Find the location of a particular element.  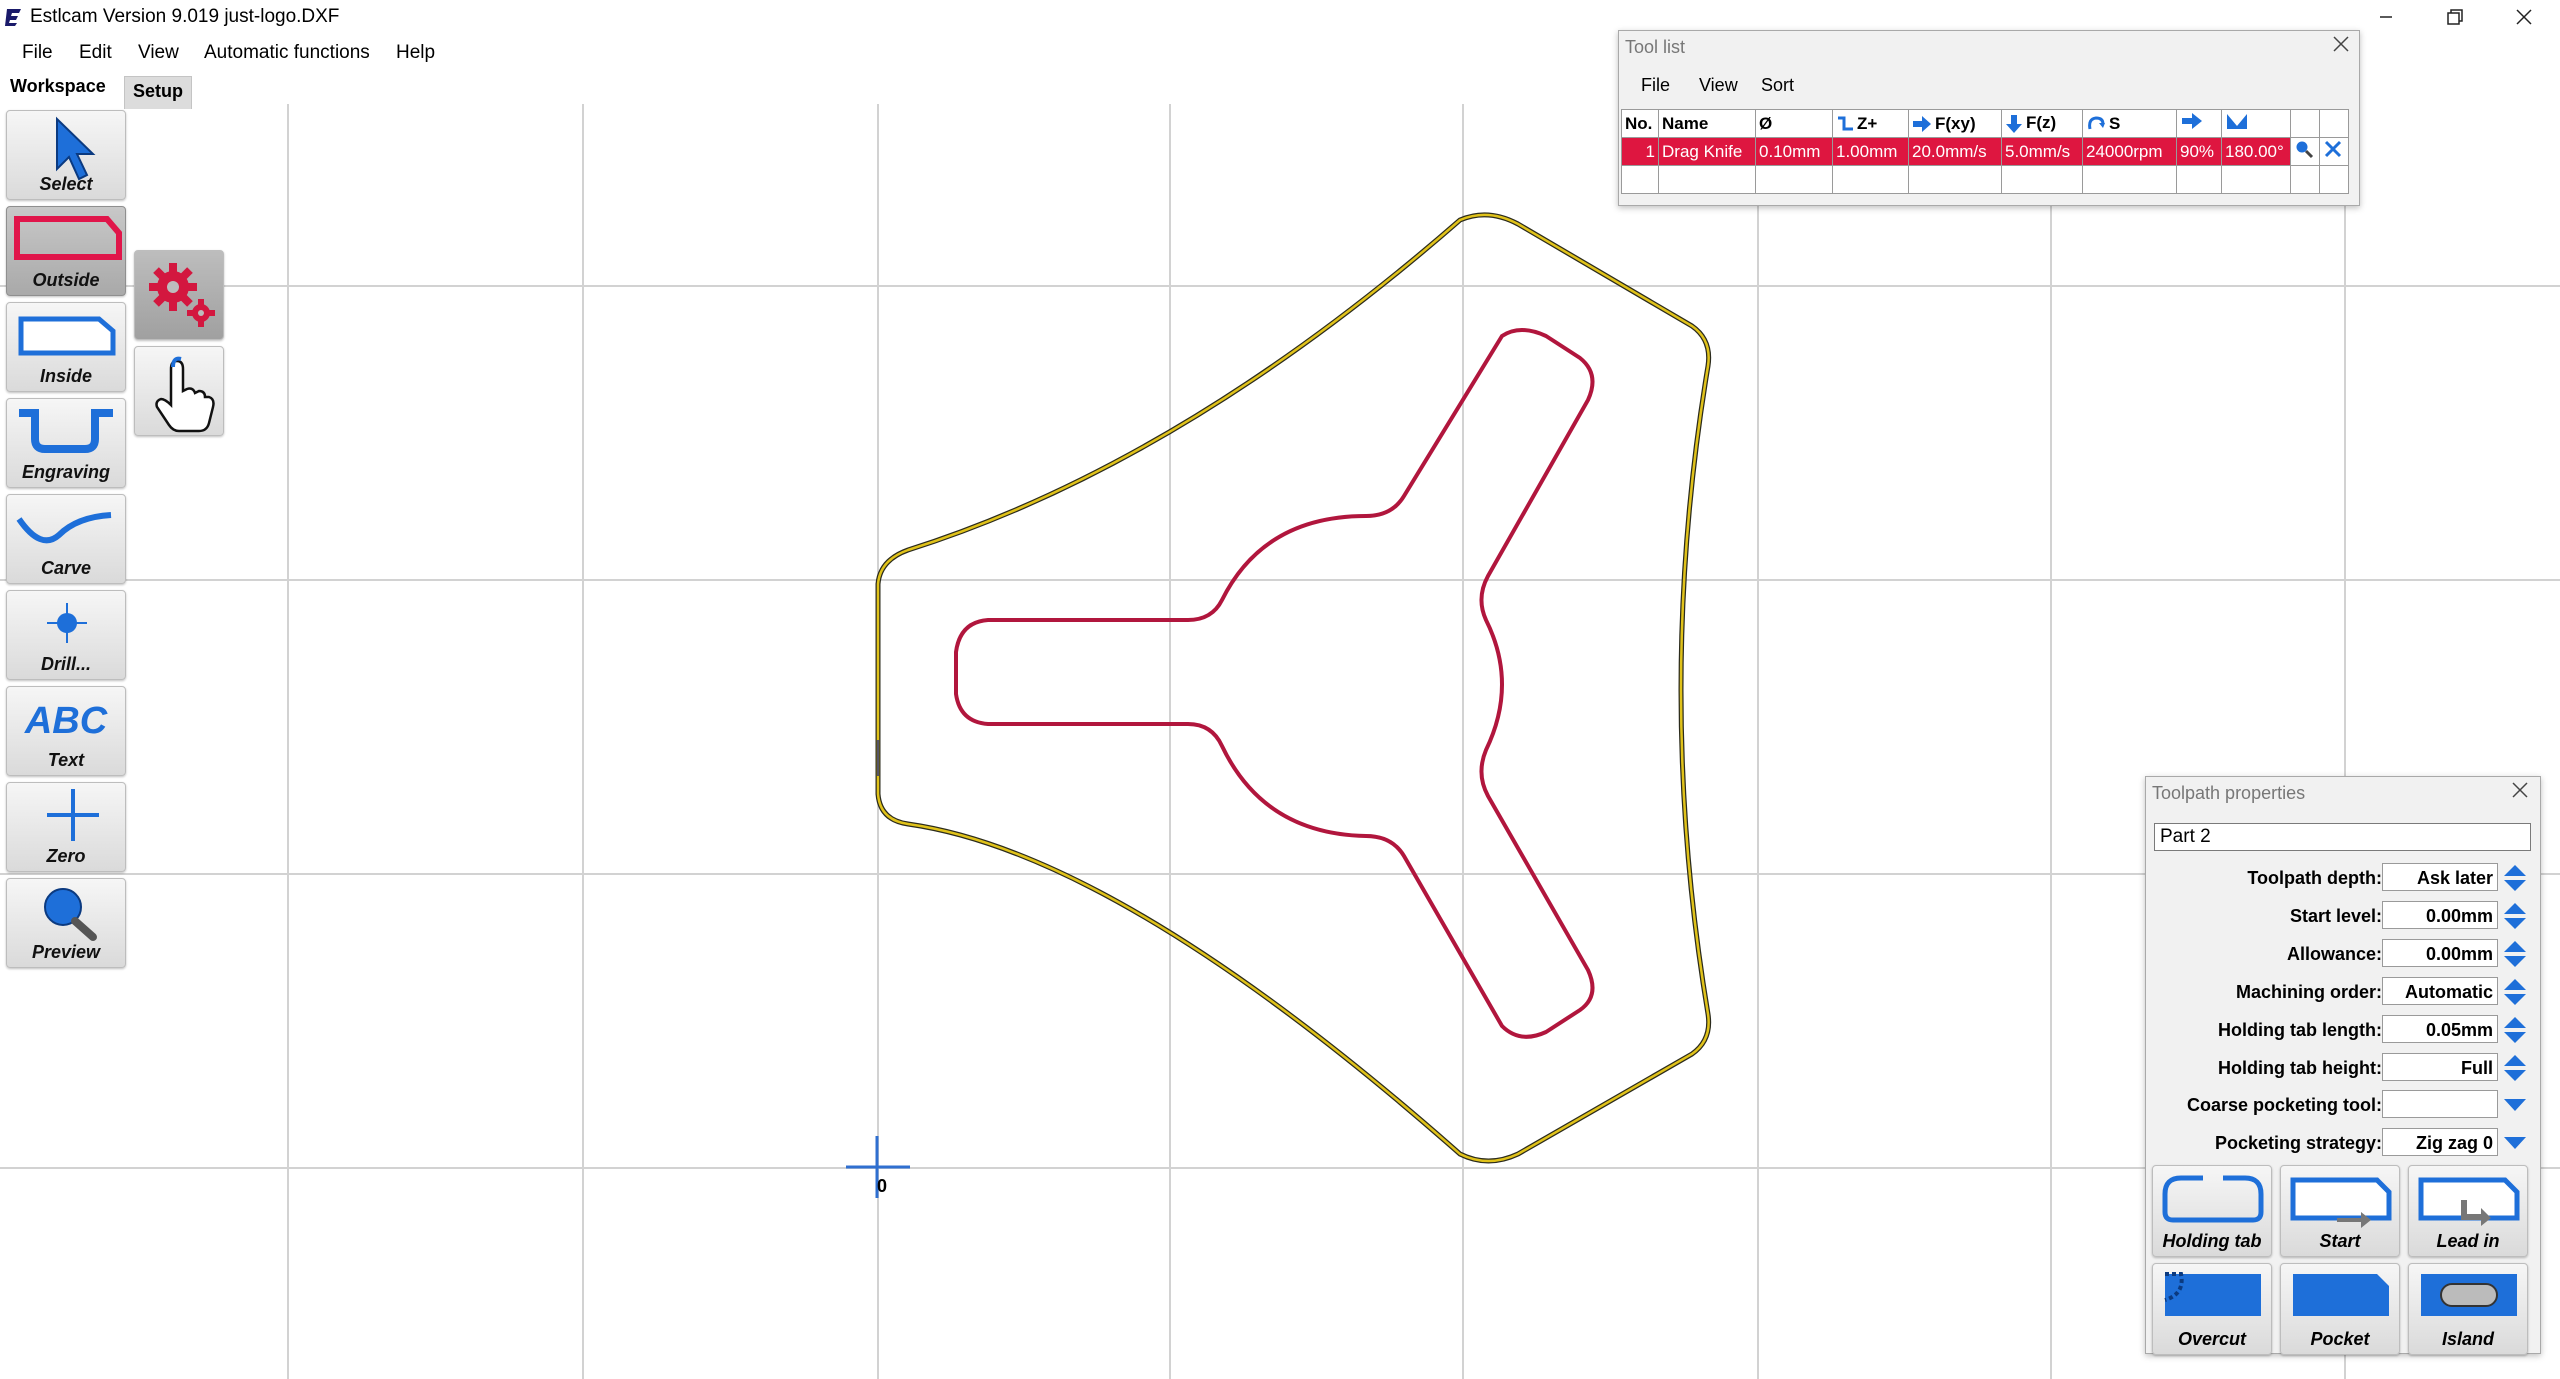

holding-tab-button: Holding tab is located at coordinates (2212, 1211).